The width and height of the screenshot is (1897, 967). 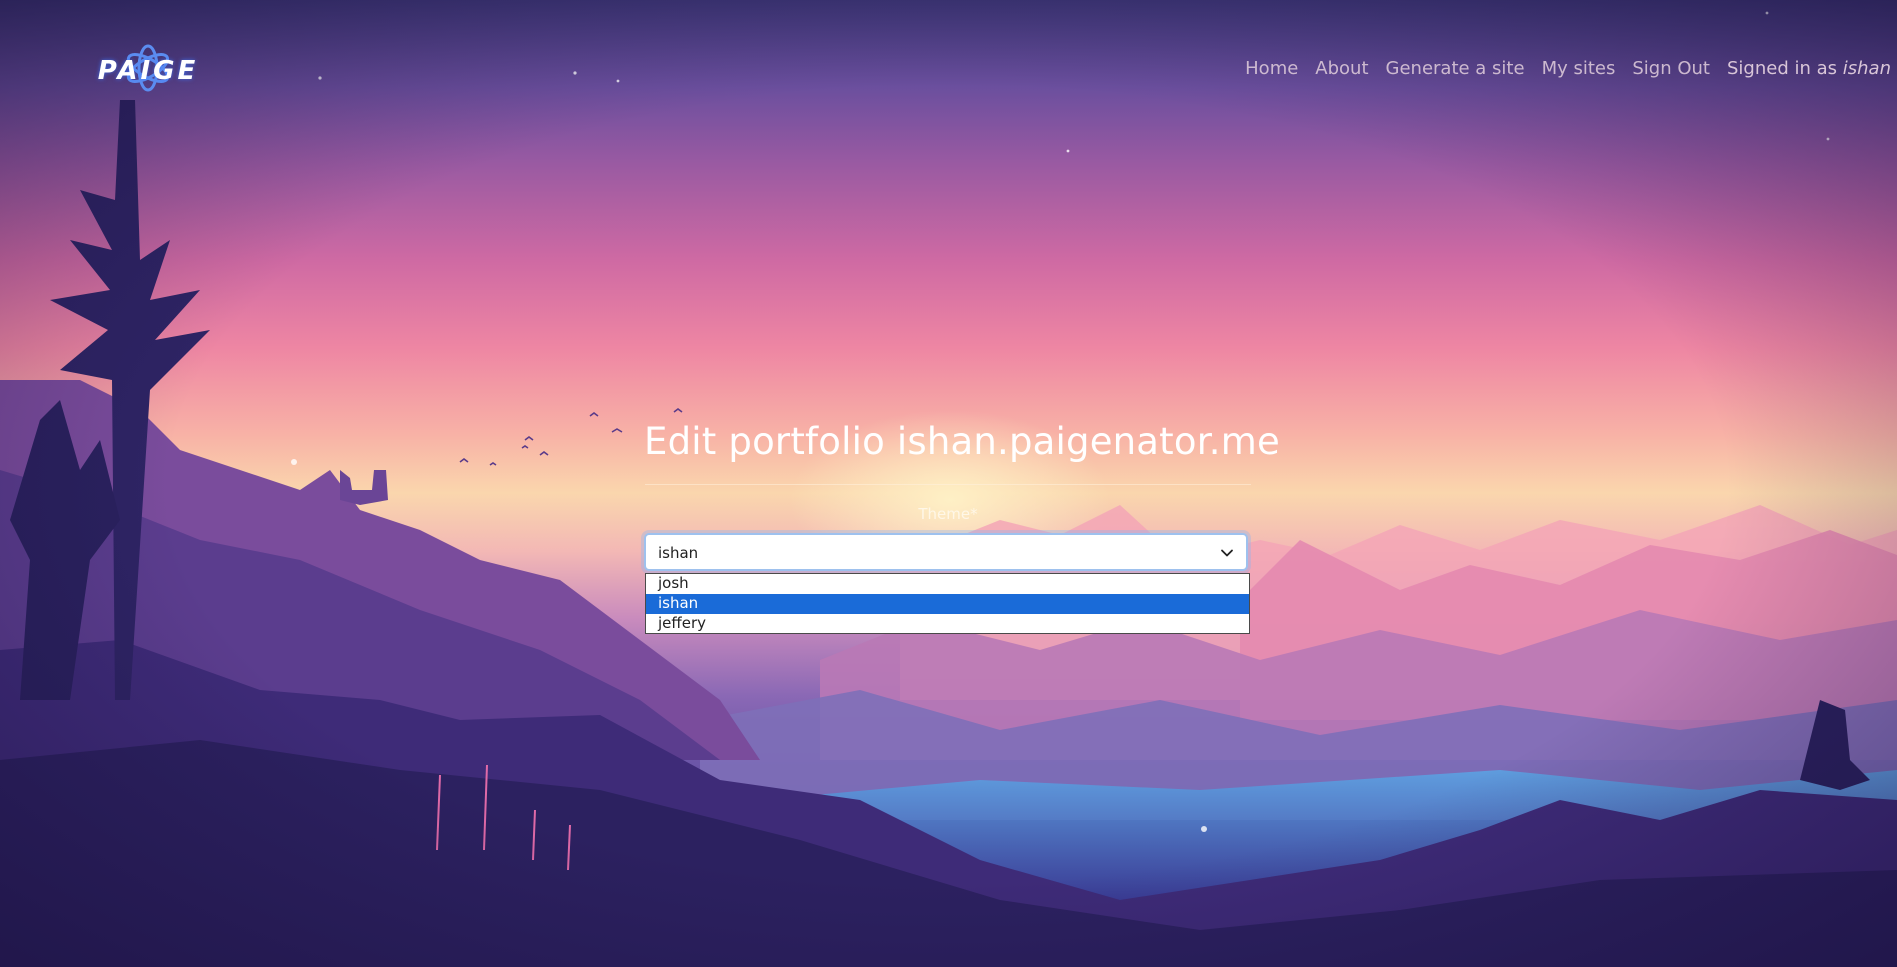 What do you see at coordinates (1866, 68) in the screenshot?
I see `signed-in-user: ishan` at bounding box center [1866, 68].